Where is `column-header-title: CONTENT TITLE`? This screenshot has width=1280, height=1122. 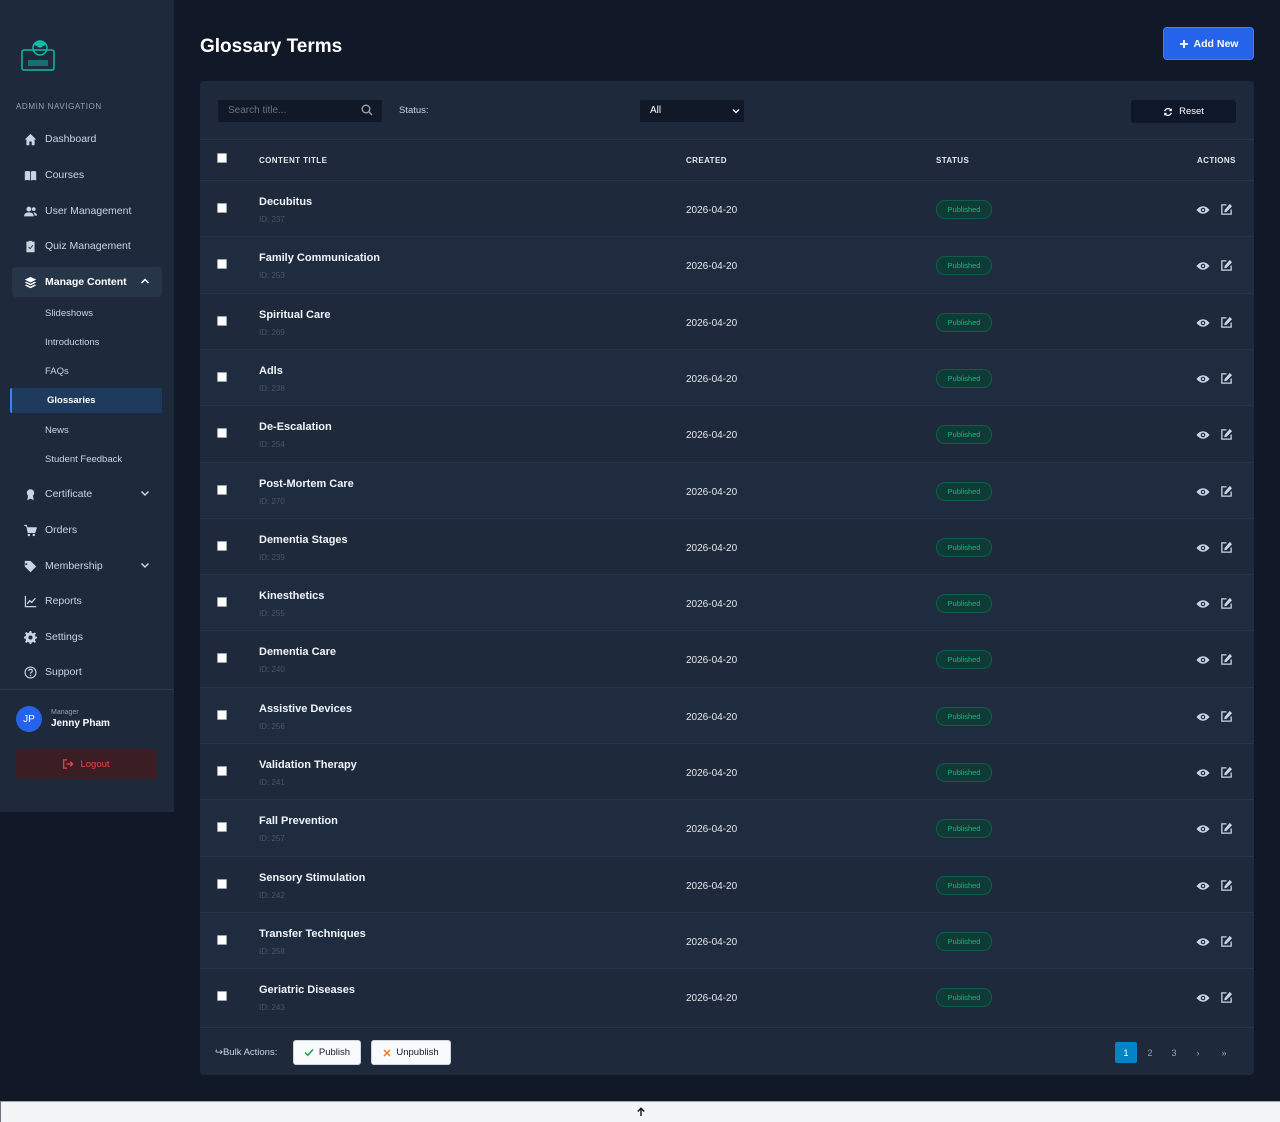 column-header-title: CONTENT TITLE is located at coordinates (293, 160).